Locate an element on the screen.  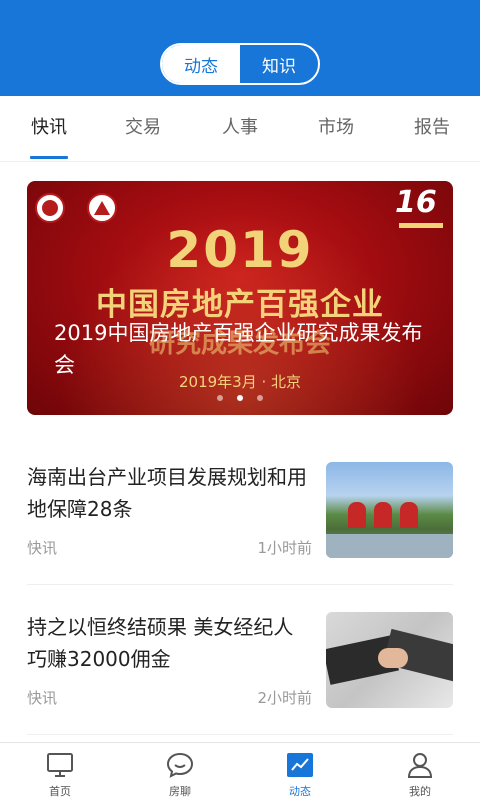
institute-logo-icon is located at coordinates (102, 208).